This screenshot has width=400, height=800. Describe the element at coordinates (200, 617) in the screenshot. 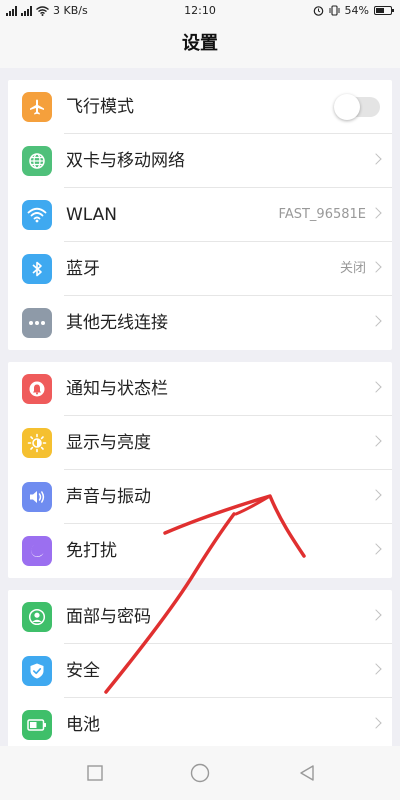

I see `settings-item-face-password: 面部与密码` at that location.